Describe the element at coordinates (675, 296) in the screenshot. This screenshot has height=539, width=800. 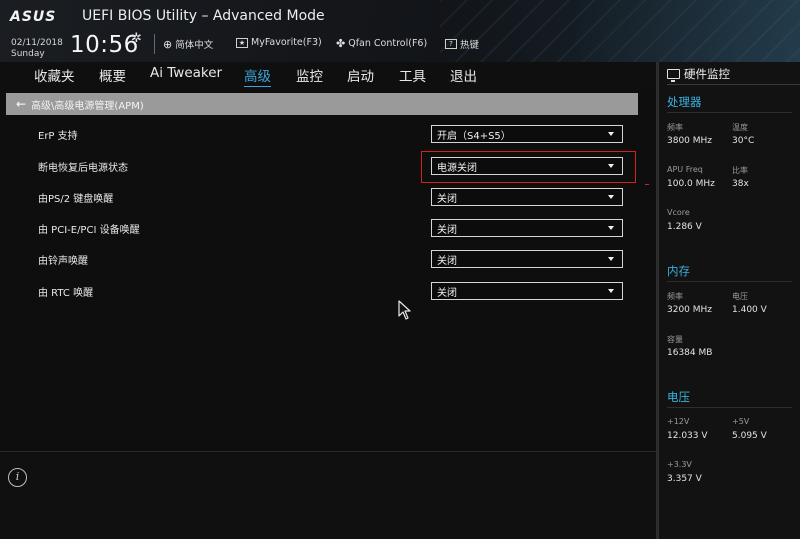
I see `memory-freq-label: 频率` at that location.